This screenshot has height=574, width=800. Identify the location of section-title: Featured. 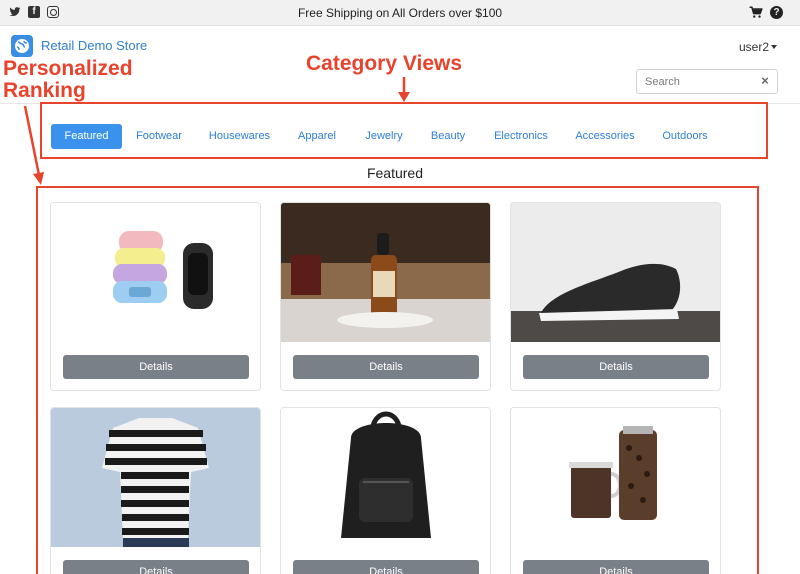
(395, 173).